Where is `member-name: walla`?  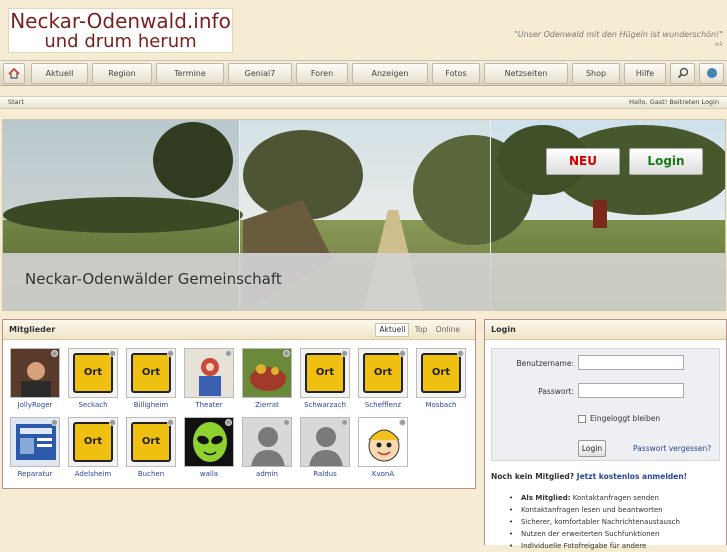
member-name: walla is located at coordinates (209, 474).